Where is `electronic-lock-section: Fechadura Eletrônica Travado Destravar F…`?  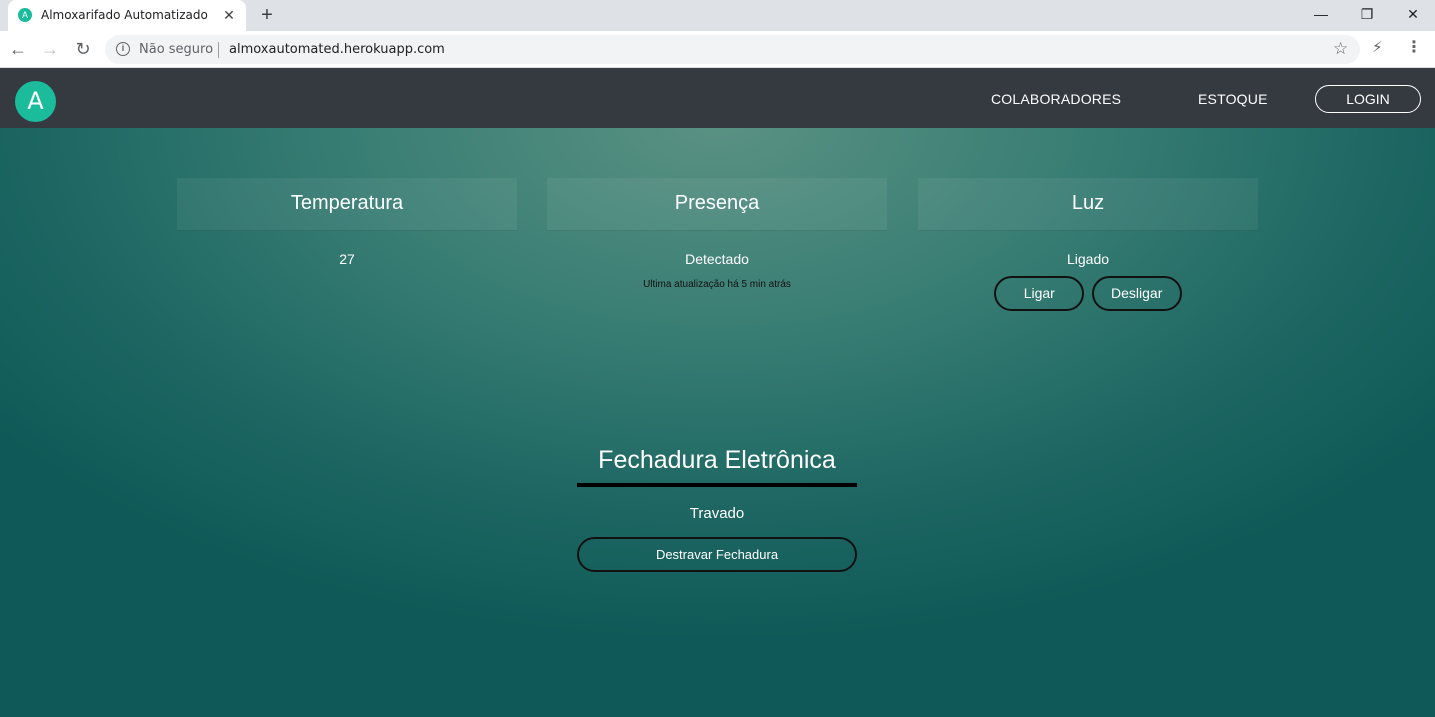 electronic-lock-section: Fechadura Eletrônica Travado Destravar F… is located at coordinates (717, 507).